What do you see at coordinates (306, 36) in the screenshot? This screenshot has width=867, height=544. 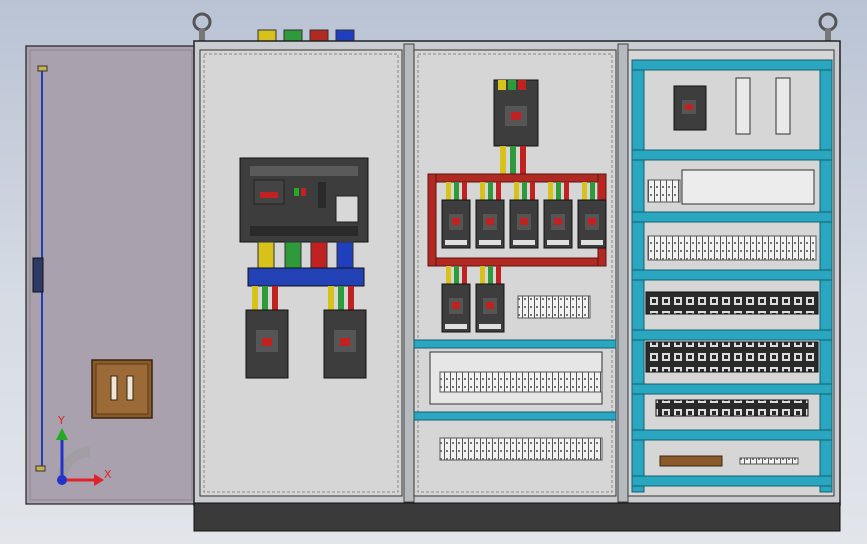 I see `top-cable-entries` at bounding box center [306, 36].